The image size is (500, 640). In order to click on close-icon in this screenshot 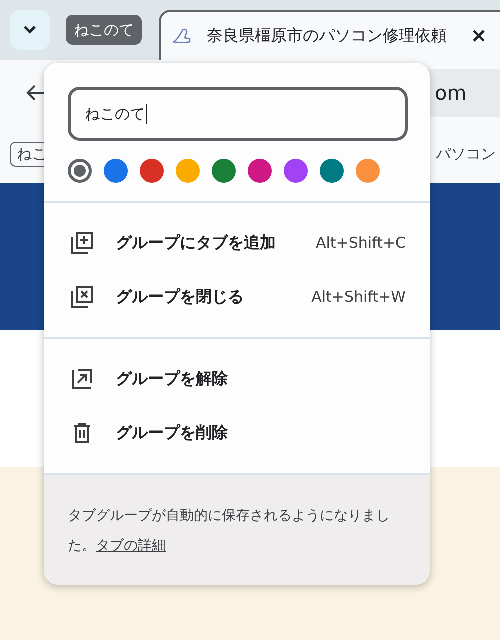, I will do `click(479, 36)`.